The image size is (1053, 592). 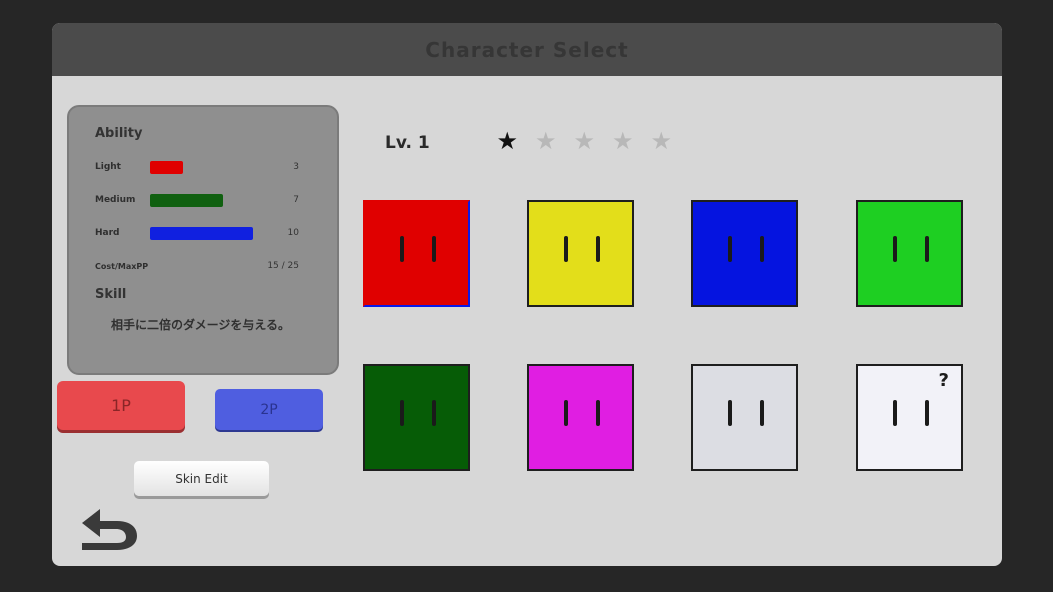 I want to click on cost-value: 15 / 25, so click(x=283, y=266).